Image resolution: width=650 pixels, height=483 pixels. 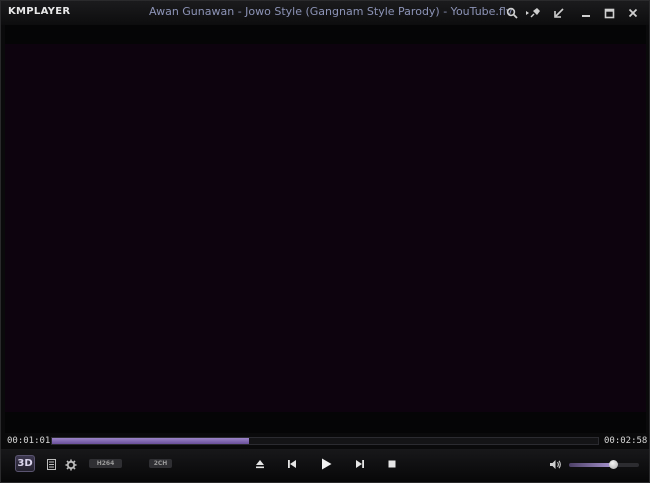 What do you see at coordinates (160, 463) in the screenshot?
I see `audio-channel-badge: 2CH` at bounding box center [160, 463].